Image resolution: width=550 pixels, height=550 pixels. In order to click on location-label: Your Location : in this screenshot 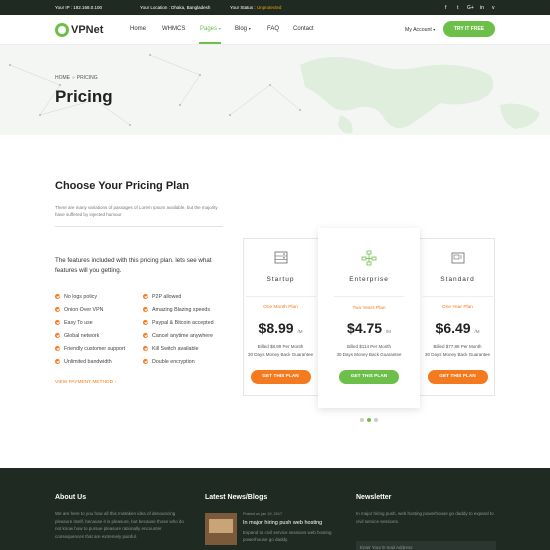, I will do `click(156, 7)`.